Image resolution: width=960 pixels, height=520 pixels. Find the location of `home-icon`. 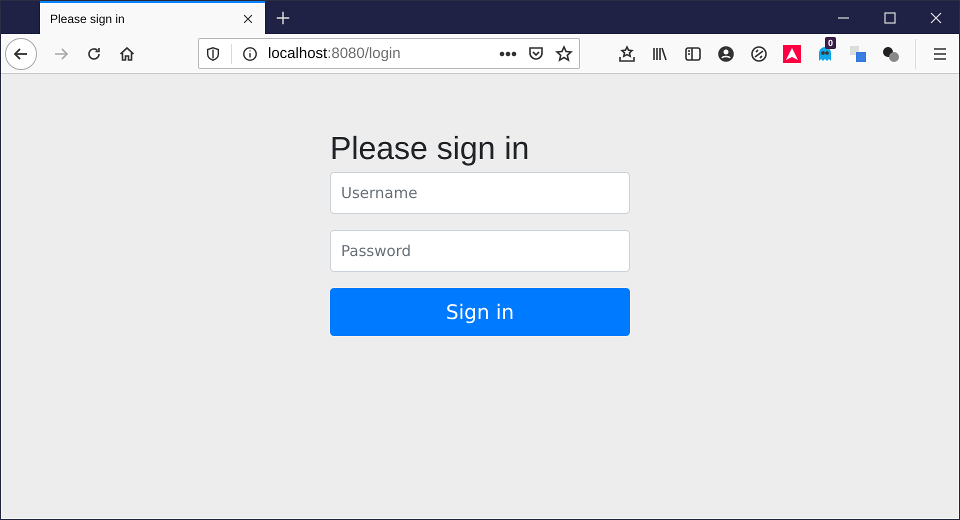

home-icon is located at coordinates (127, 53).